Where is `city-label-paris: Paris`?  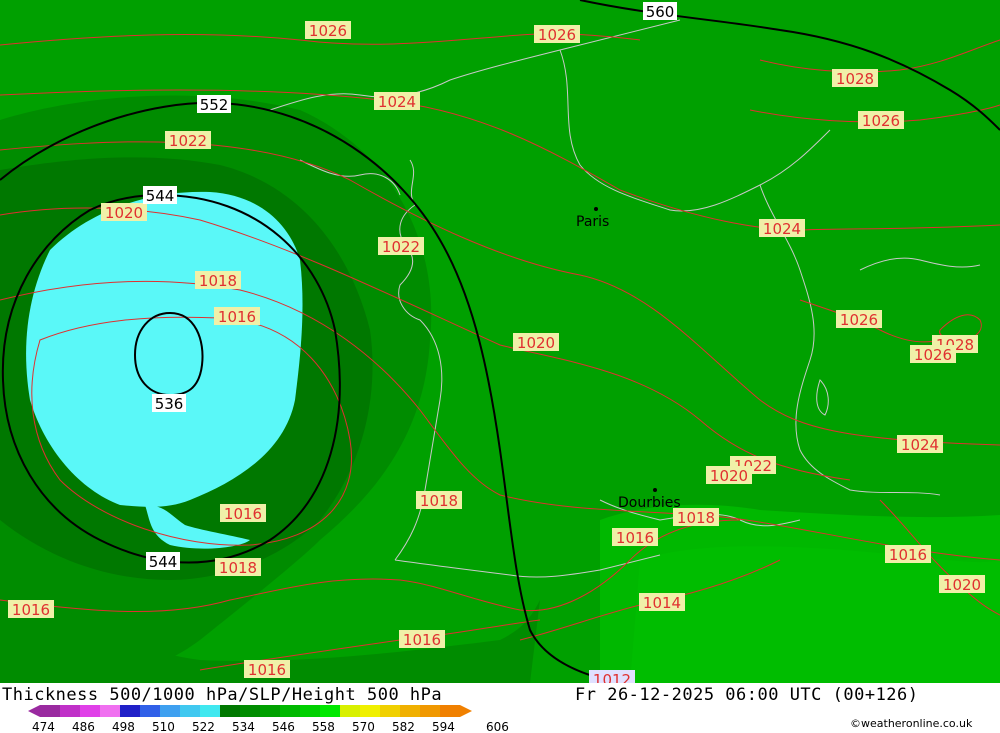 city-label-paris: Paris is located at coordinates (592, 222).